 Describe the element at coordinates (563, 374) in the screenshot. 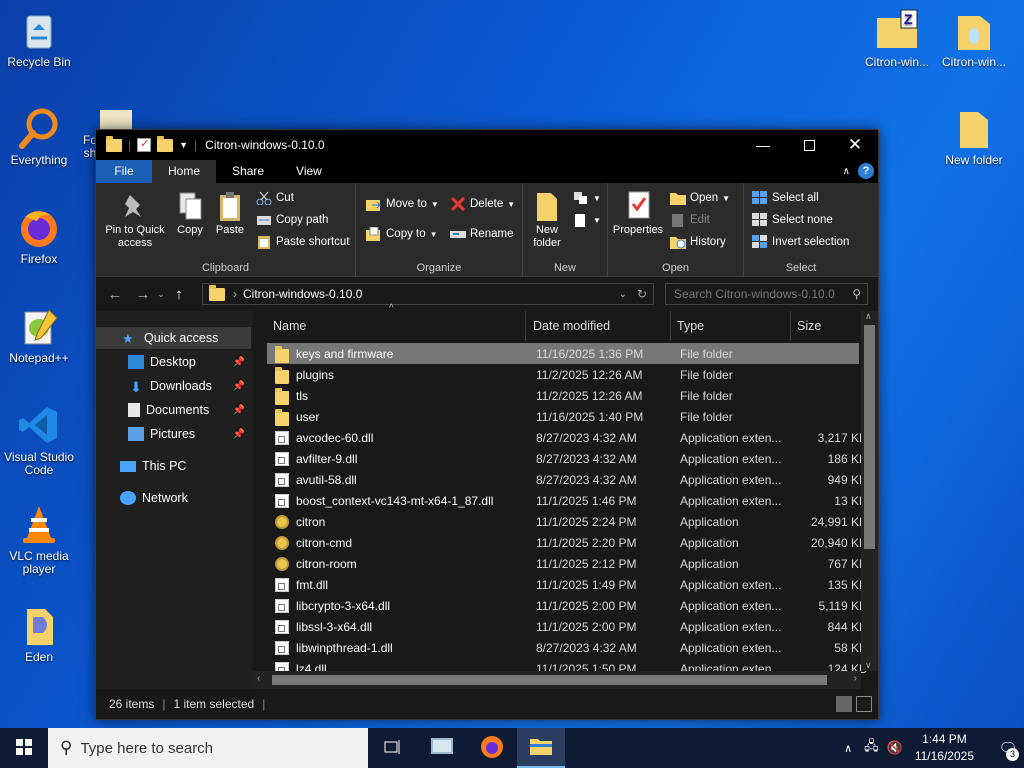

I see `file-row: plugins 11/2/2025 12:26 AM File folder` at that location.